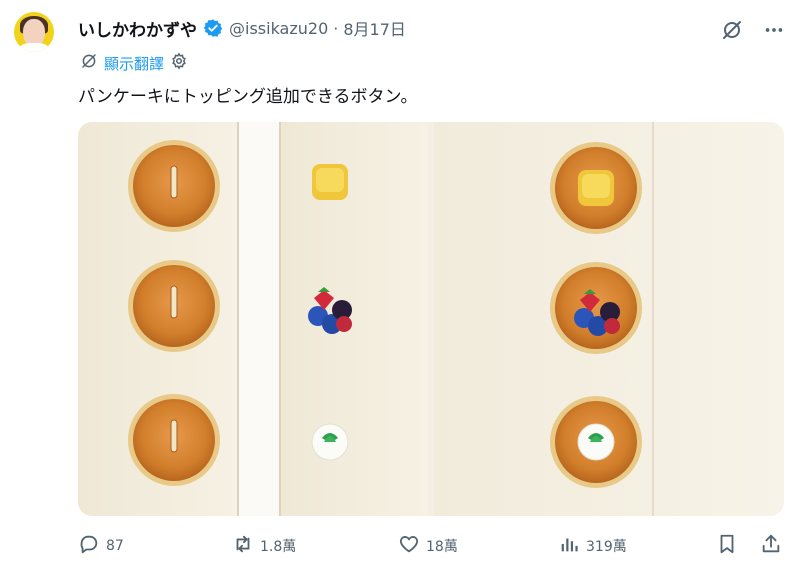  I want to click on right-placket-fabric, so click(354, 319).